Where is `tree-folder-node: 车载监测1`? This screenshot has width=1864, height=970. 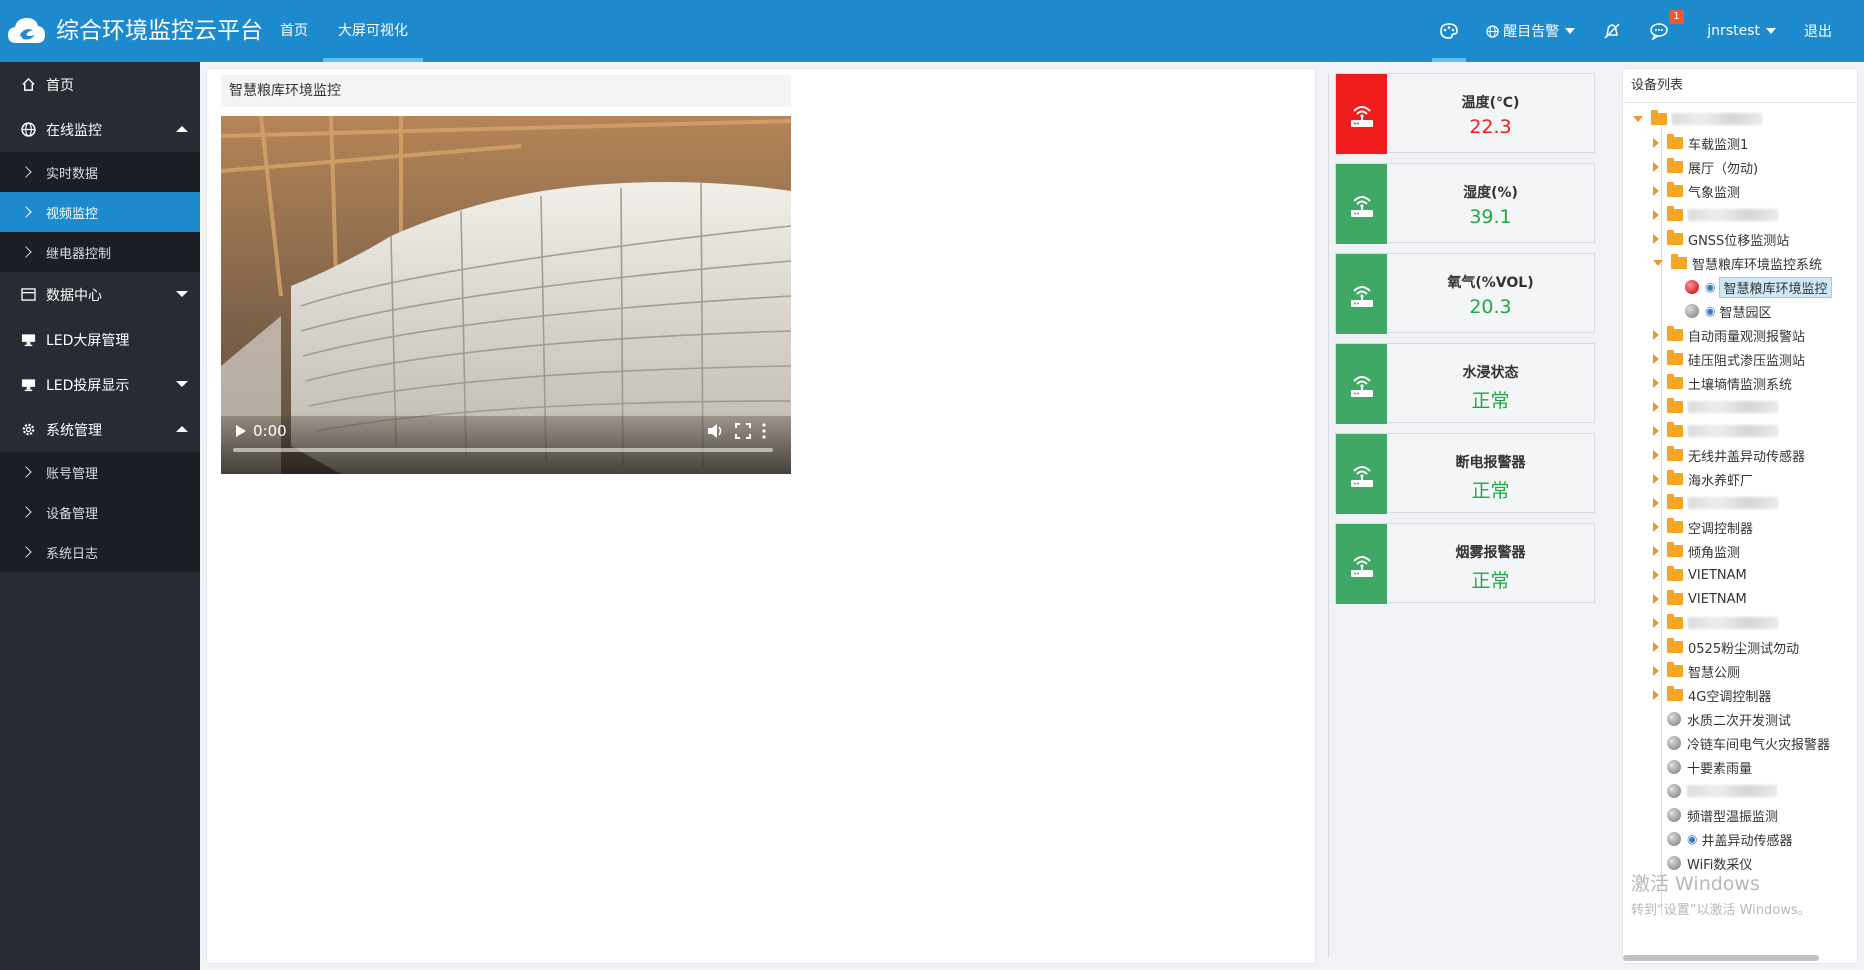
tree-folder-node: 车载监测1 is located at coordinates (1700, 143).